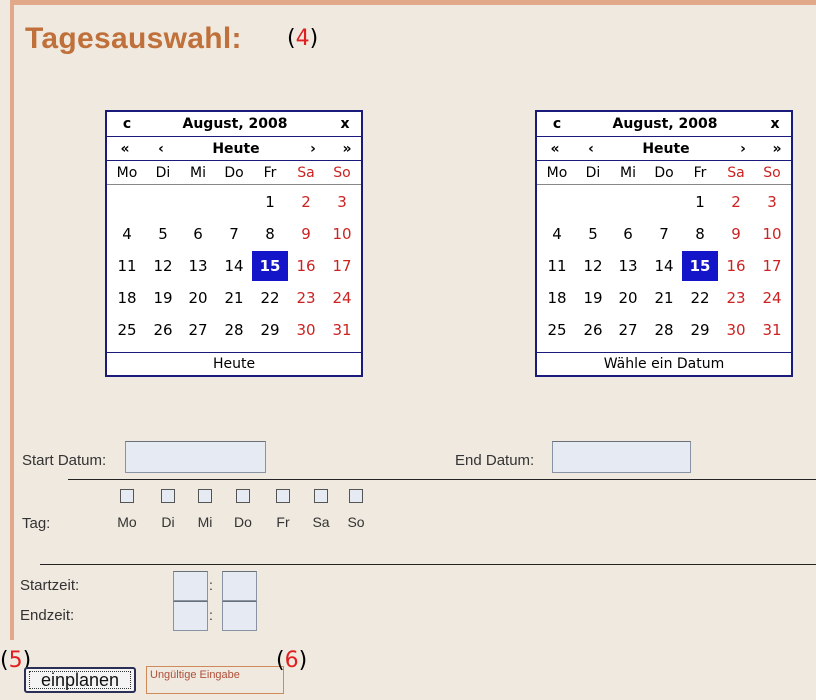  Describe the element at coordinates (321, 496) in the screenshot. I see `checkbox-sa` at that location.